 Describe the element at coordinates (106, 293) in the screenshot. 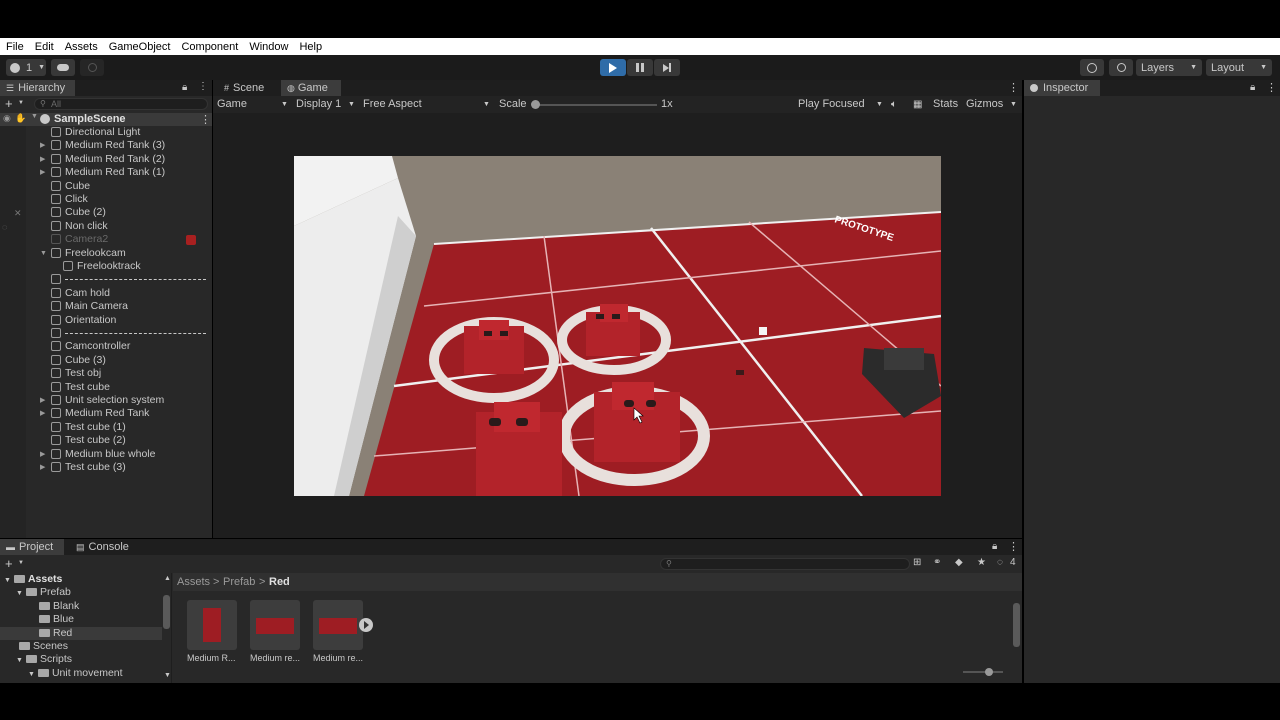

I see `hierarchy-item: Cam hold` at that location.